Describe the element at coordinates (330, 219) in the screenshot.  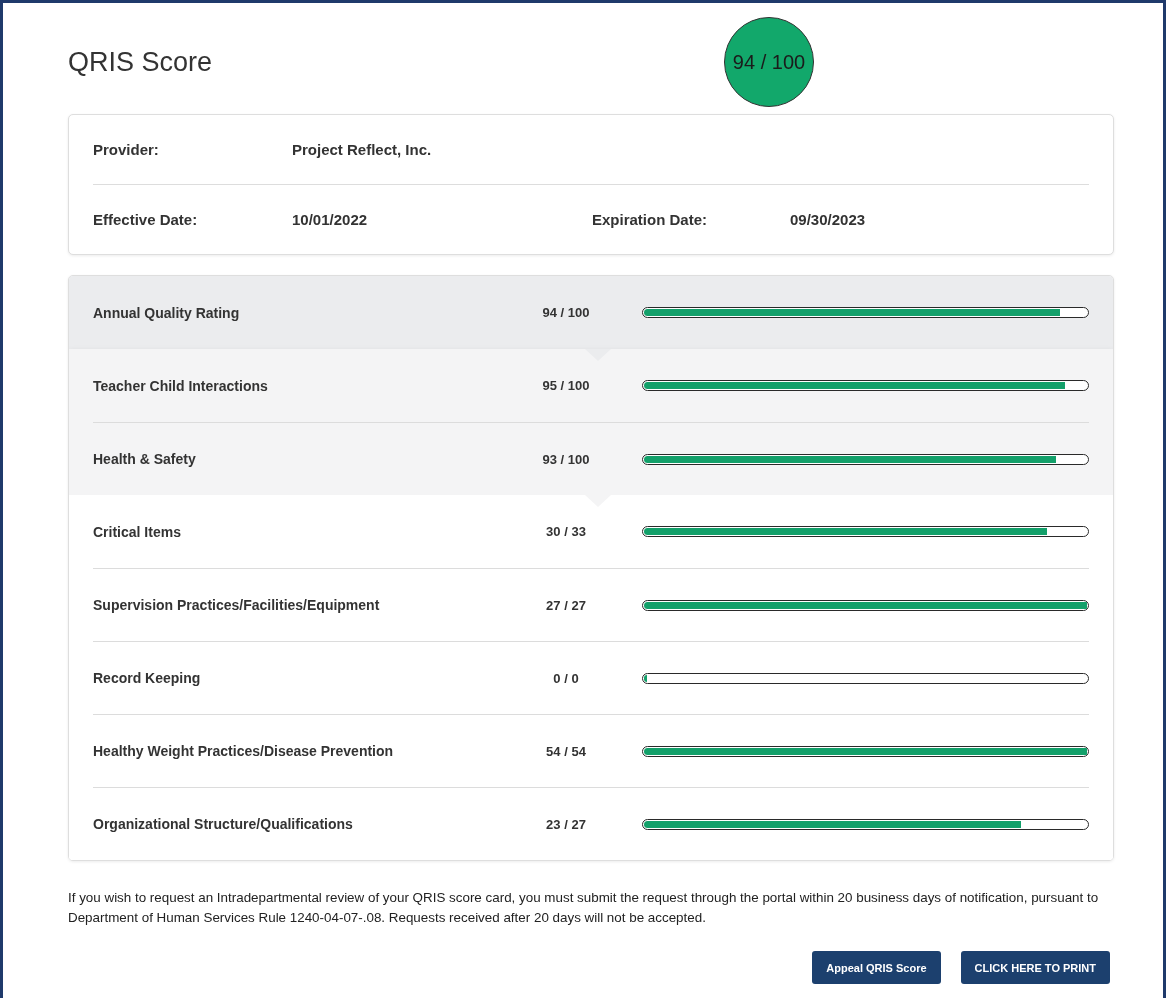
I see `field-value: 10/01/2022` at that location.